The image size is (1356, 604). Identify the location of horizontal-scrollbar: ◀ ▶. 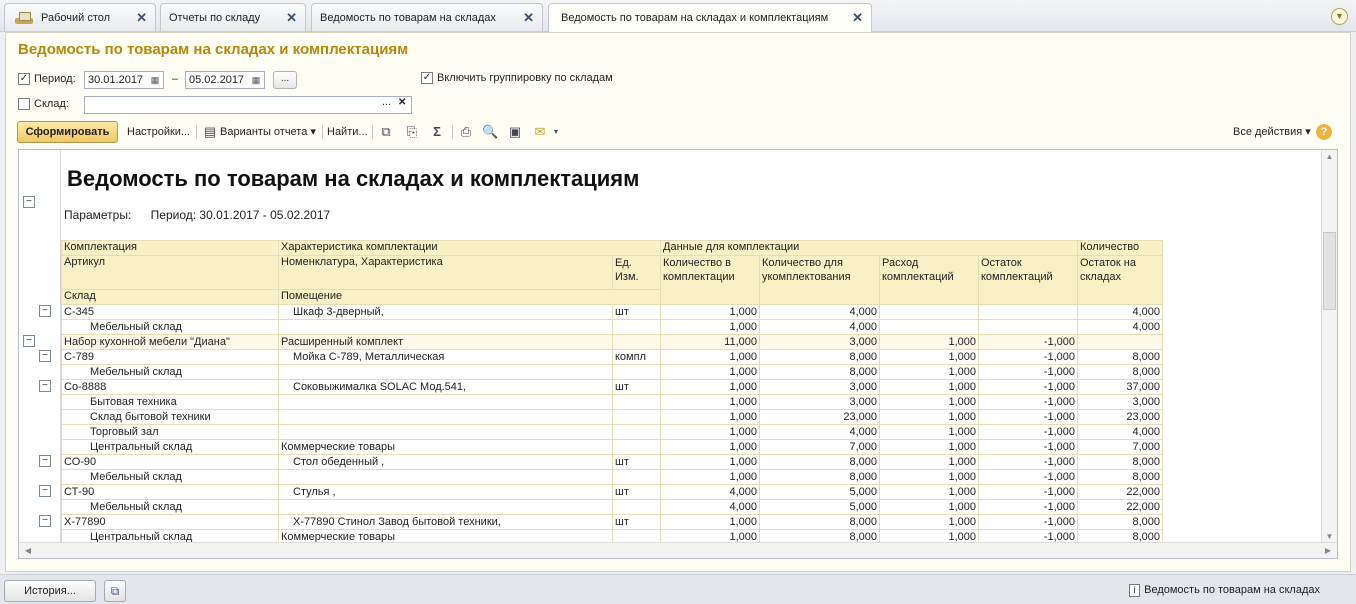
(678, 550).